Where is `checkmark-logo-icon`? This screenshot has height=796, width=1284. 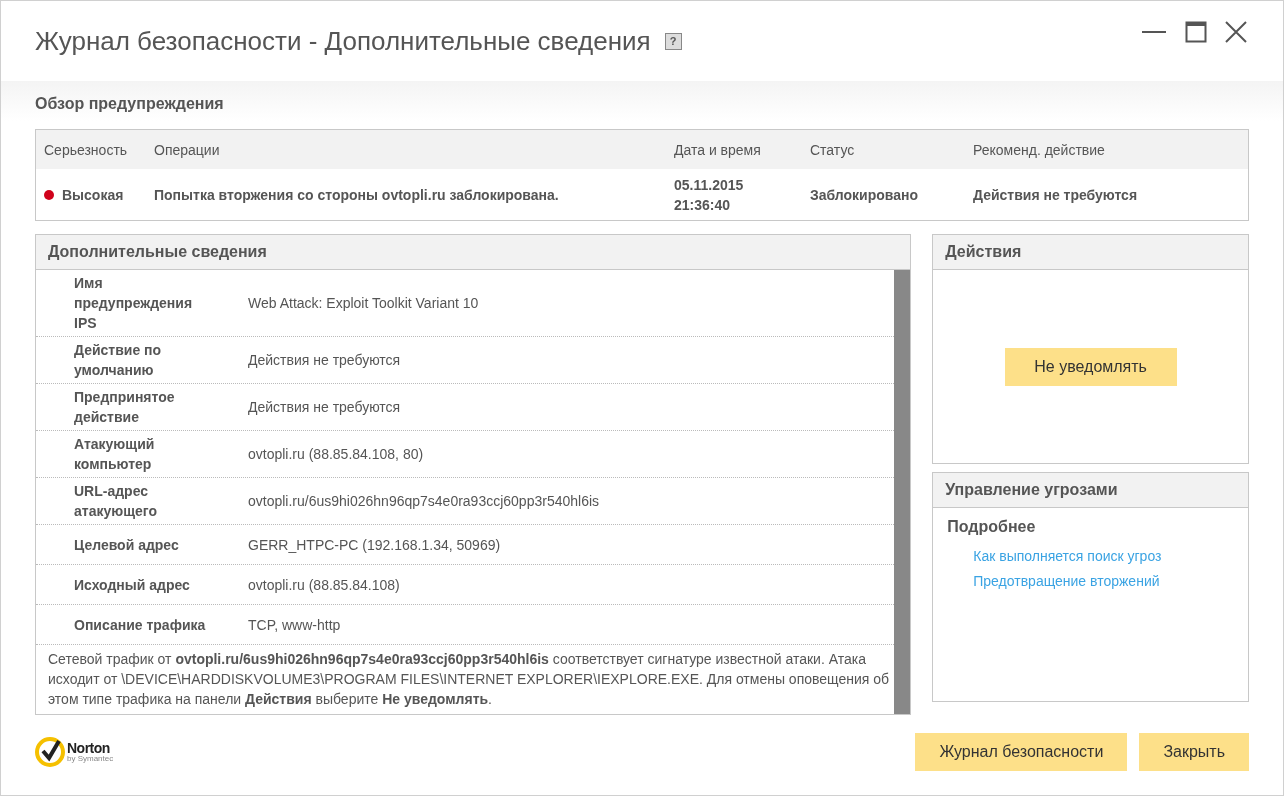 checkmark-logo-icon is located at coordinates (50, 751).